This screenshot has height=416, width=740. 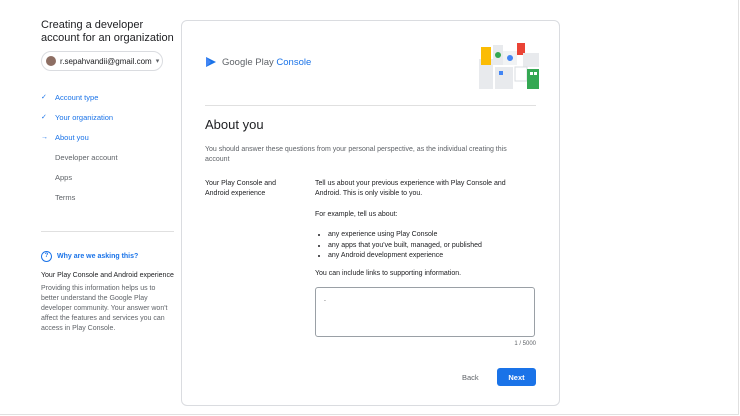 What do you see at coordinates (211, 62) in the screenshot?
I see `play-logo-icon` at bounding box center [211, 62].